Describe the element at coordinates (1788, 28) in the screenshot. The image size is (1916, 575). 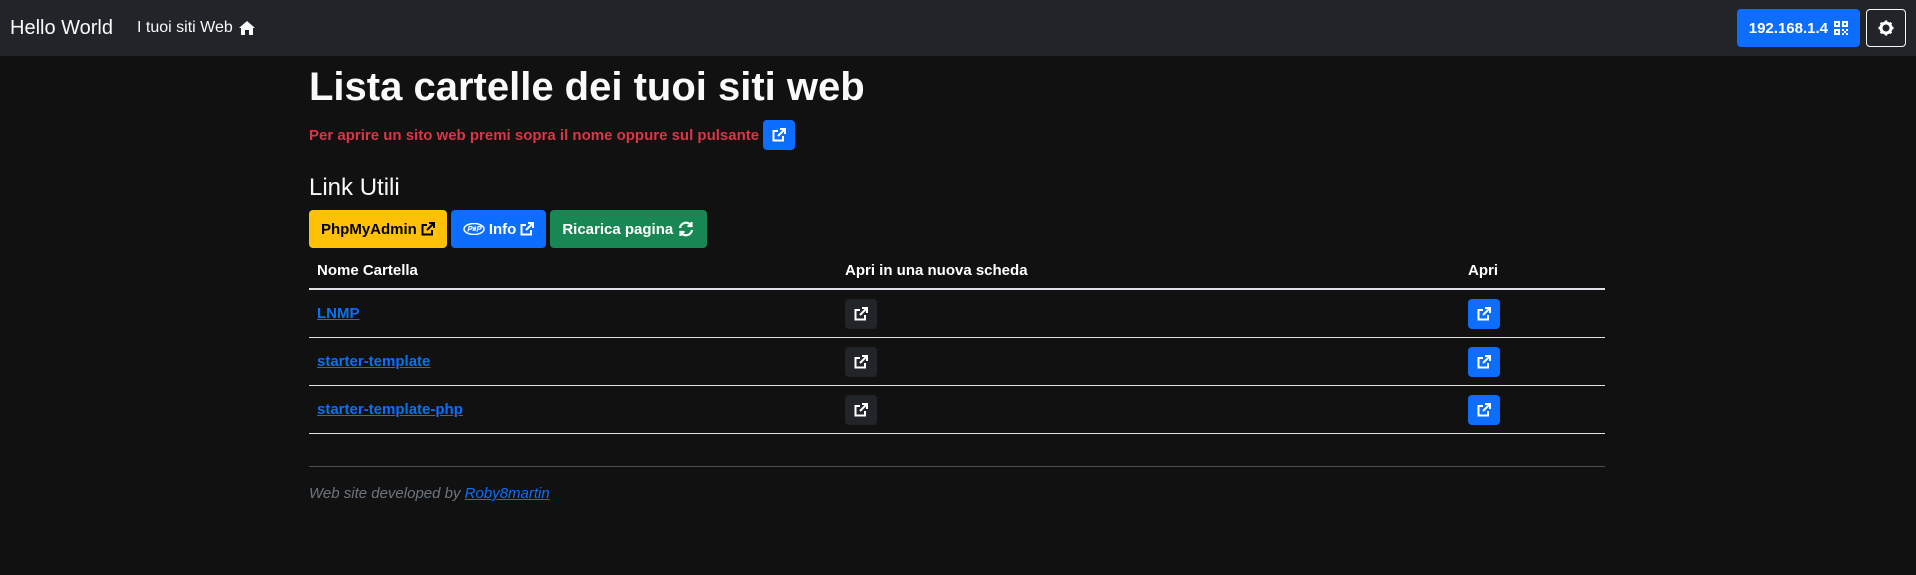
I see `ip-label: 192.168.1.4` at that location.